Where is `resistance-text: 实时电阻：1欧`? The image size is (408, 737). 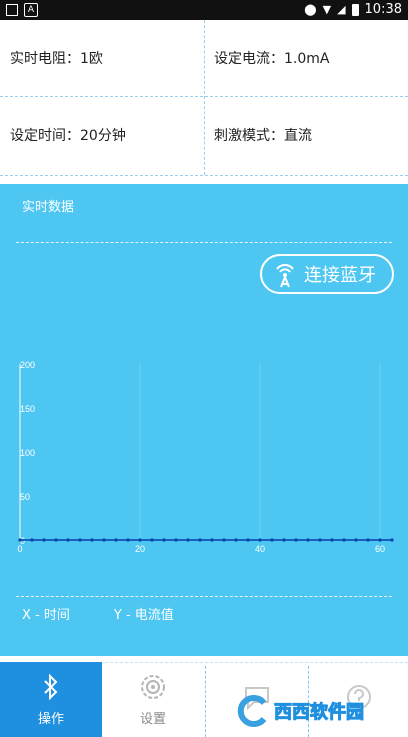 resistance-text: 实时电阻：1欧 is located at coordinates (56, 59).